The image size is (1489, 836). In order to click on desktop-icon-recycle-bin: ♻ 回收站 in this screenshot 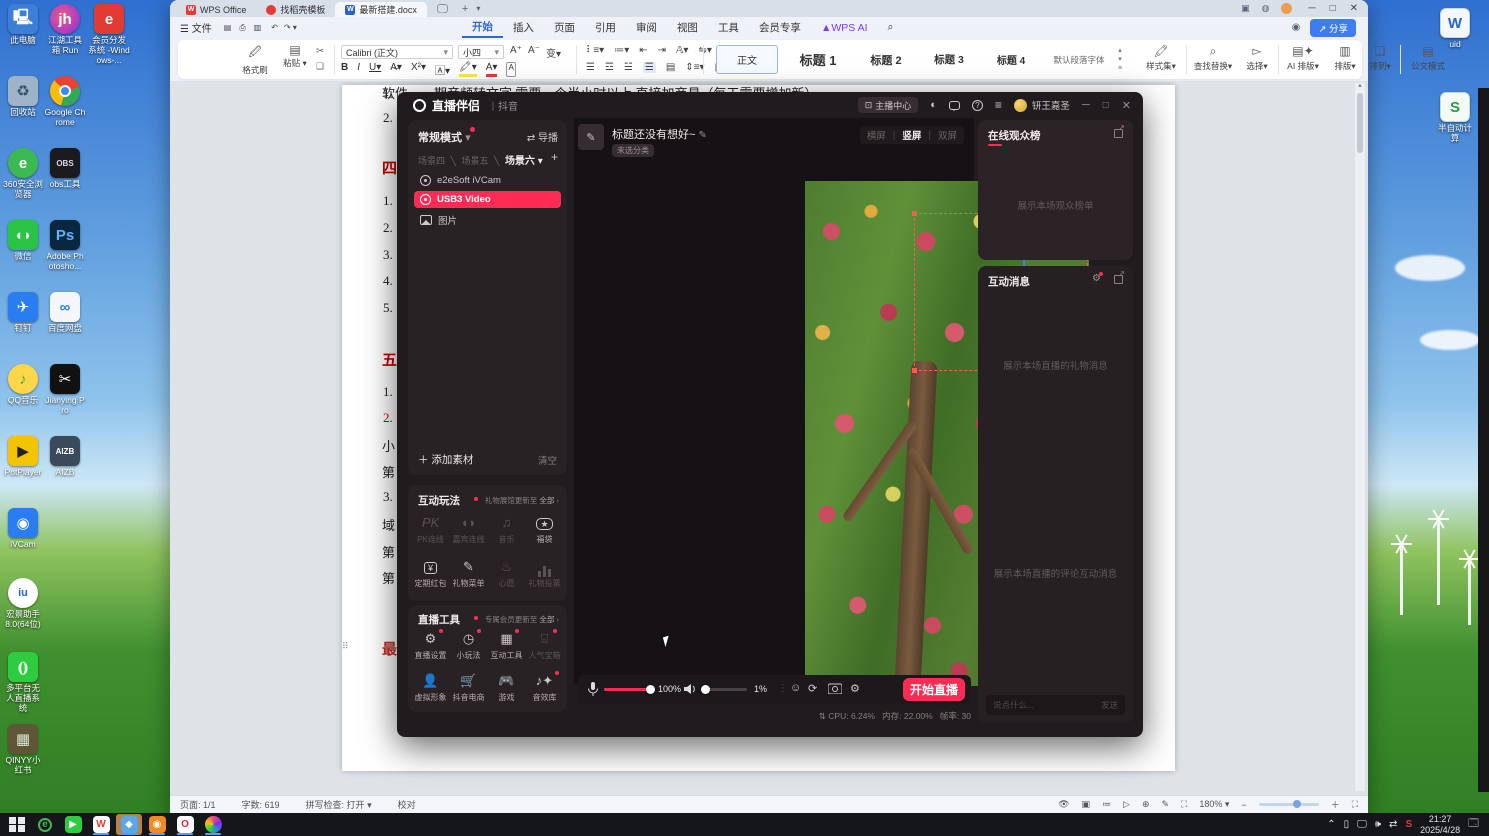, I will do `click(23, 97)`.